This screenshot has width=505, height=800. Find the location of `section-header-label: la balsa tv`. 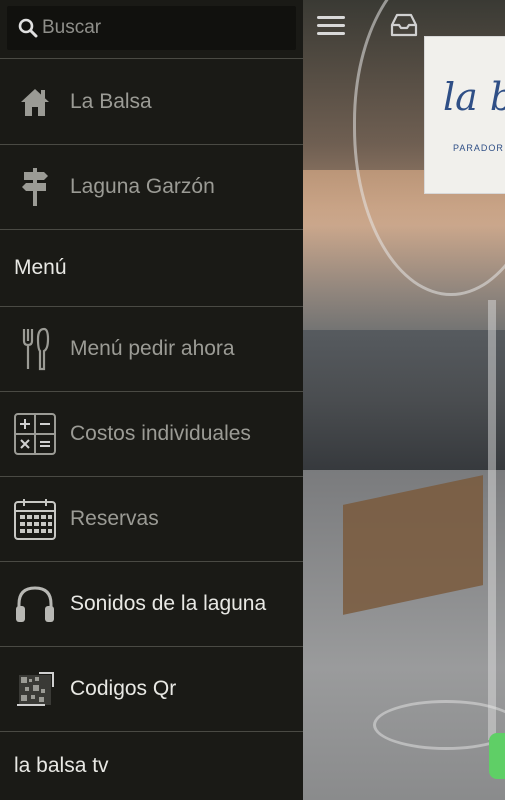

section-header-label: la balsa tv is located at coordinates (61, 765).